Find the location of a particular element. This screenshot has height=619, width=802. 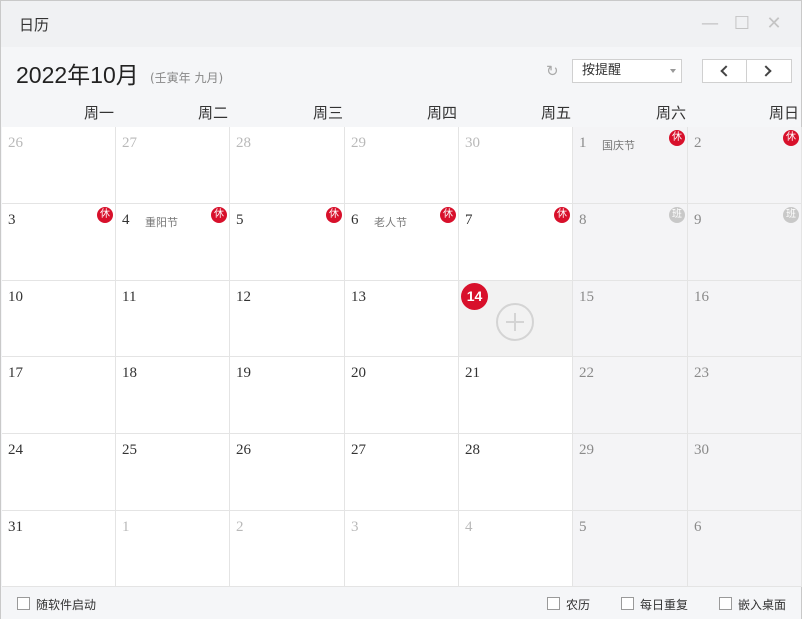

today-marker: 14 is located at coordinates (474, 296).